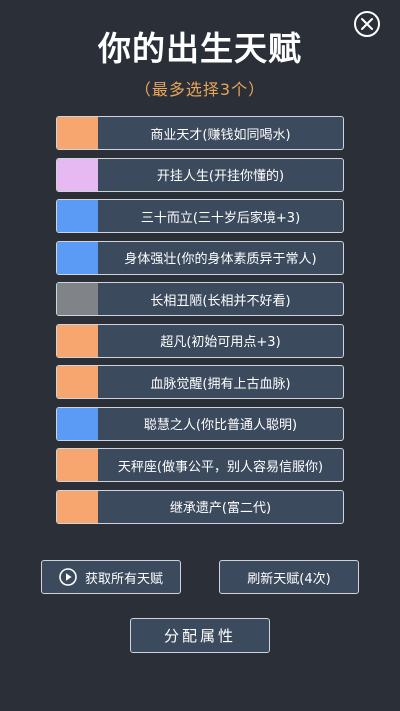 The width and height of the screenshot is (400, 711). I want to click on assign-attributes-button: 分配属性, so click(200, 635).